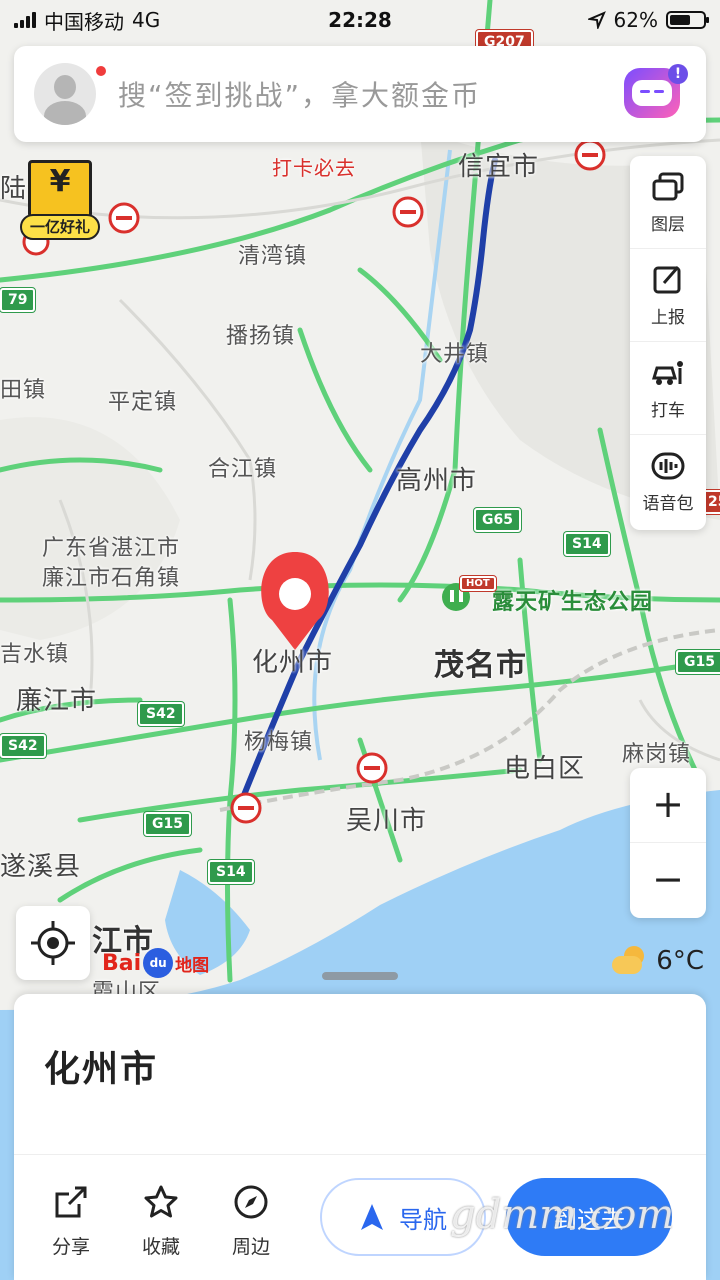 The image size is (720, 1280). What do you see at coordinates (480, 665) in the screenshot?
I see `map-label: 茂名市` at bounding box center [480, 665].